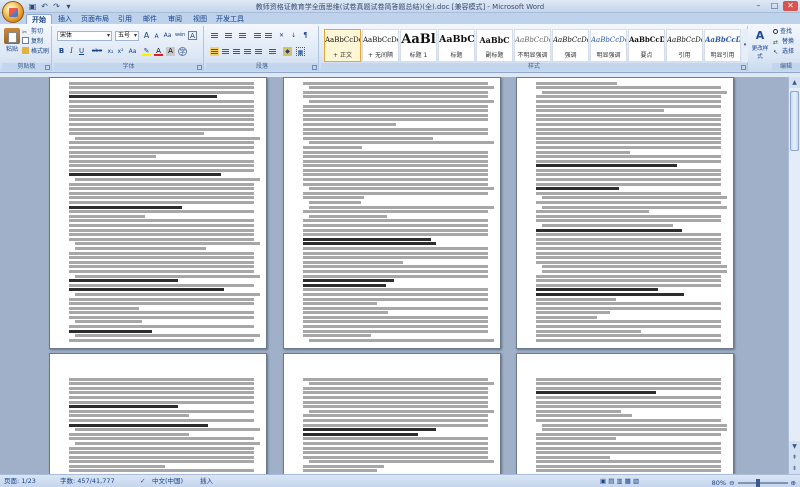 This screenshot has width=800, height=487. What do you see at coordinates (380, 45) in the screenshot?
I see `style-no-spacing: AaBbCcDc + 无间隔` at bounding box center [380, 45].